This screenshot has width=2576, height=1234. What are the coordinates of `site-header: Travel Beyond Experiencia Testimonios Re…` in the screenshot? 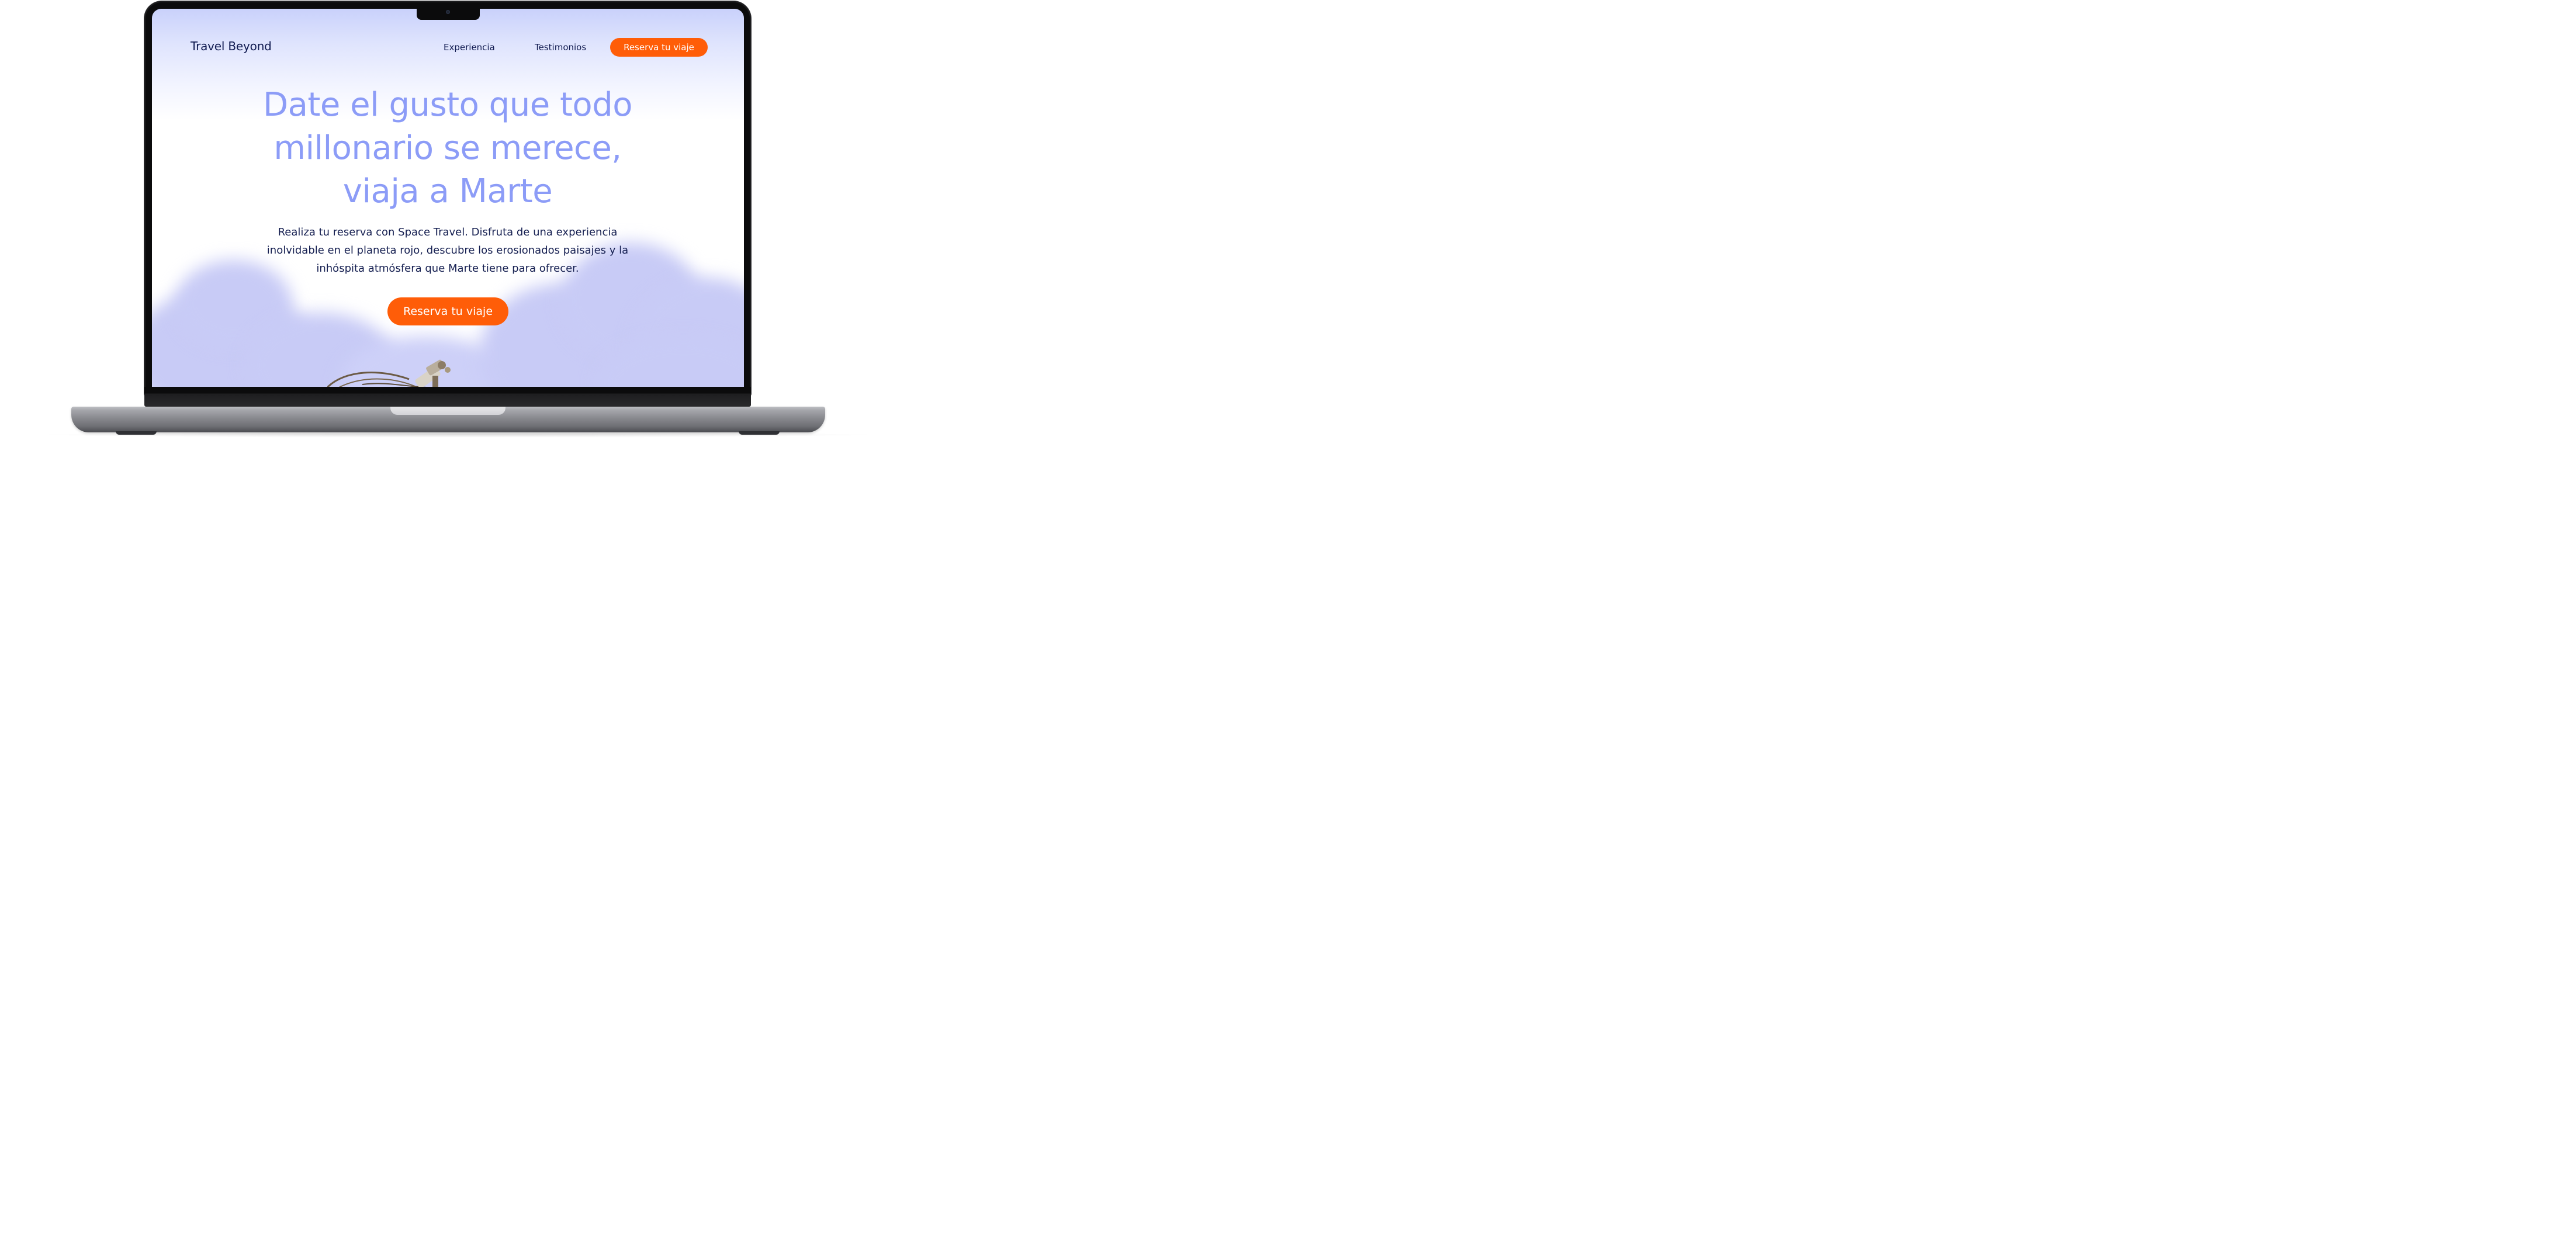 It's located at (448, 47).